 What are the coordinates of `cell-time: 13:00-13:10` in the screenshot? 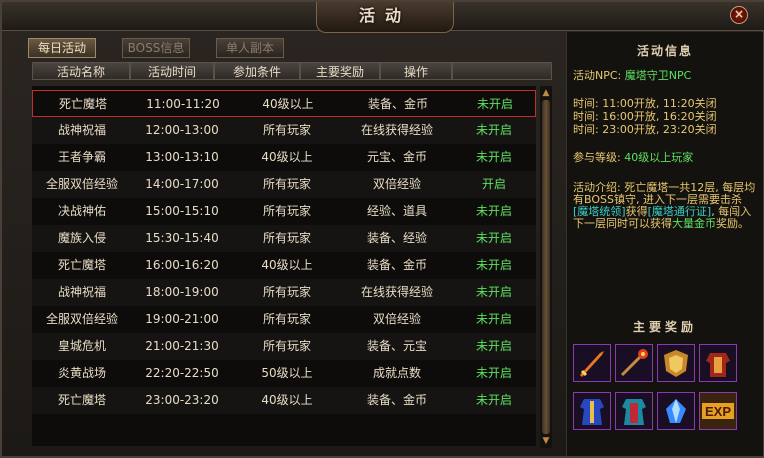 It's located at (182, 157).